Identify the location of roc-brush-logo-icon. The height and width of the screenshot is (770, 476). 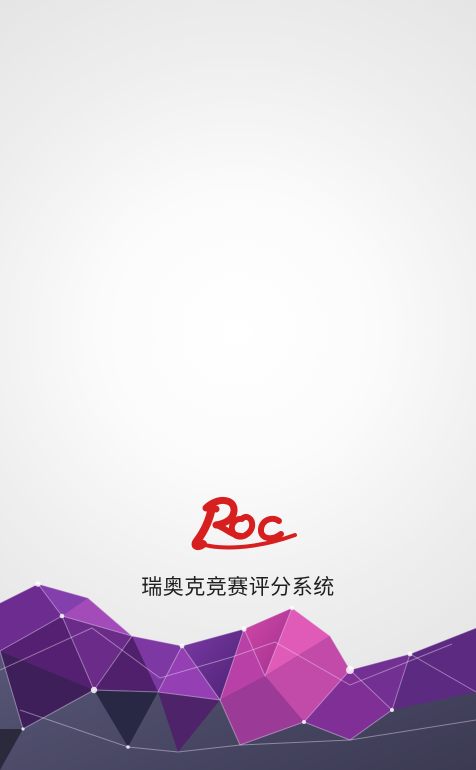
(244, 524).